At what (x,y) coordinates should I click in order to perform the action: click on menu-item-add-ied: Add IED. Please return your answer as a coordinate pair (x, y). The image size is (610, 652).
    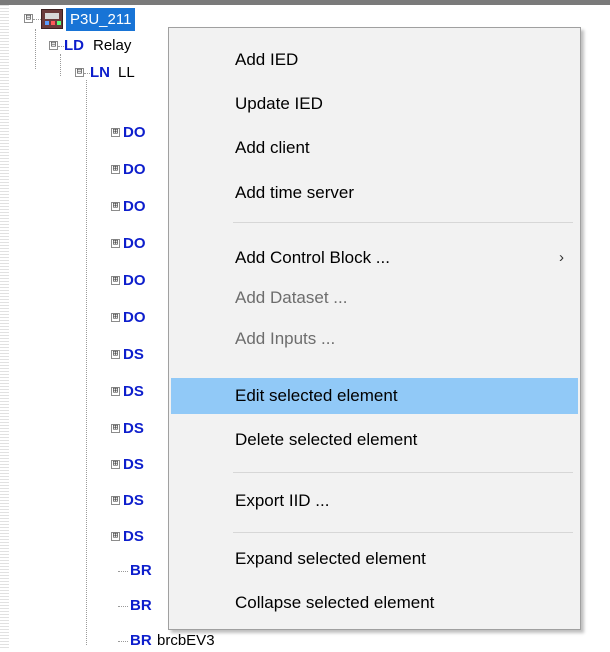
    Looking at the image, I should click on (374, 60).